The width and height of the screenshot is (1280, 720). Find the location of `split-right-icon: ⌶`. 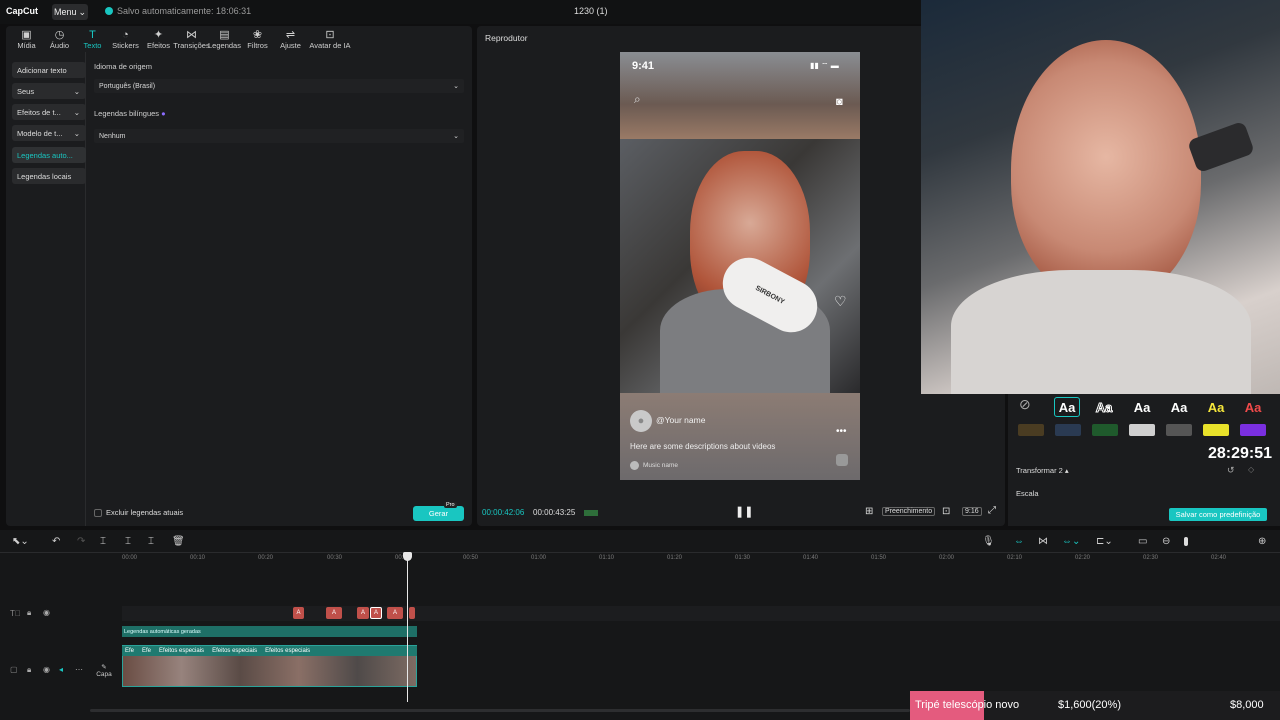

split-right-icon: ⌶ is located at coordinates (151, 541).